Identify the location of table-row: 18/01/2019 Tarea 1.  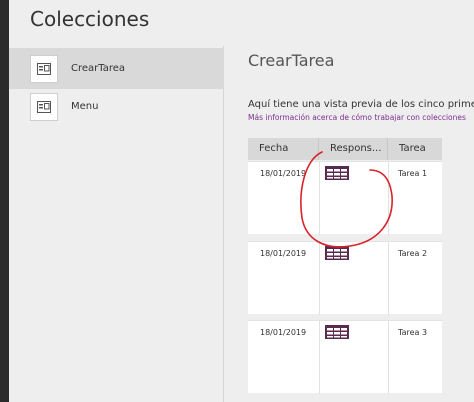
(345, 198).